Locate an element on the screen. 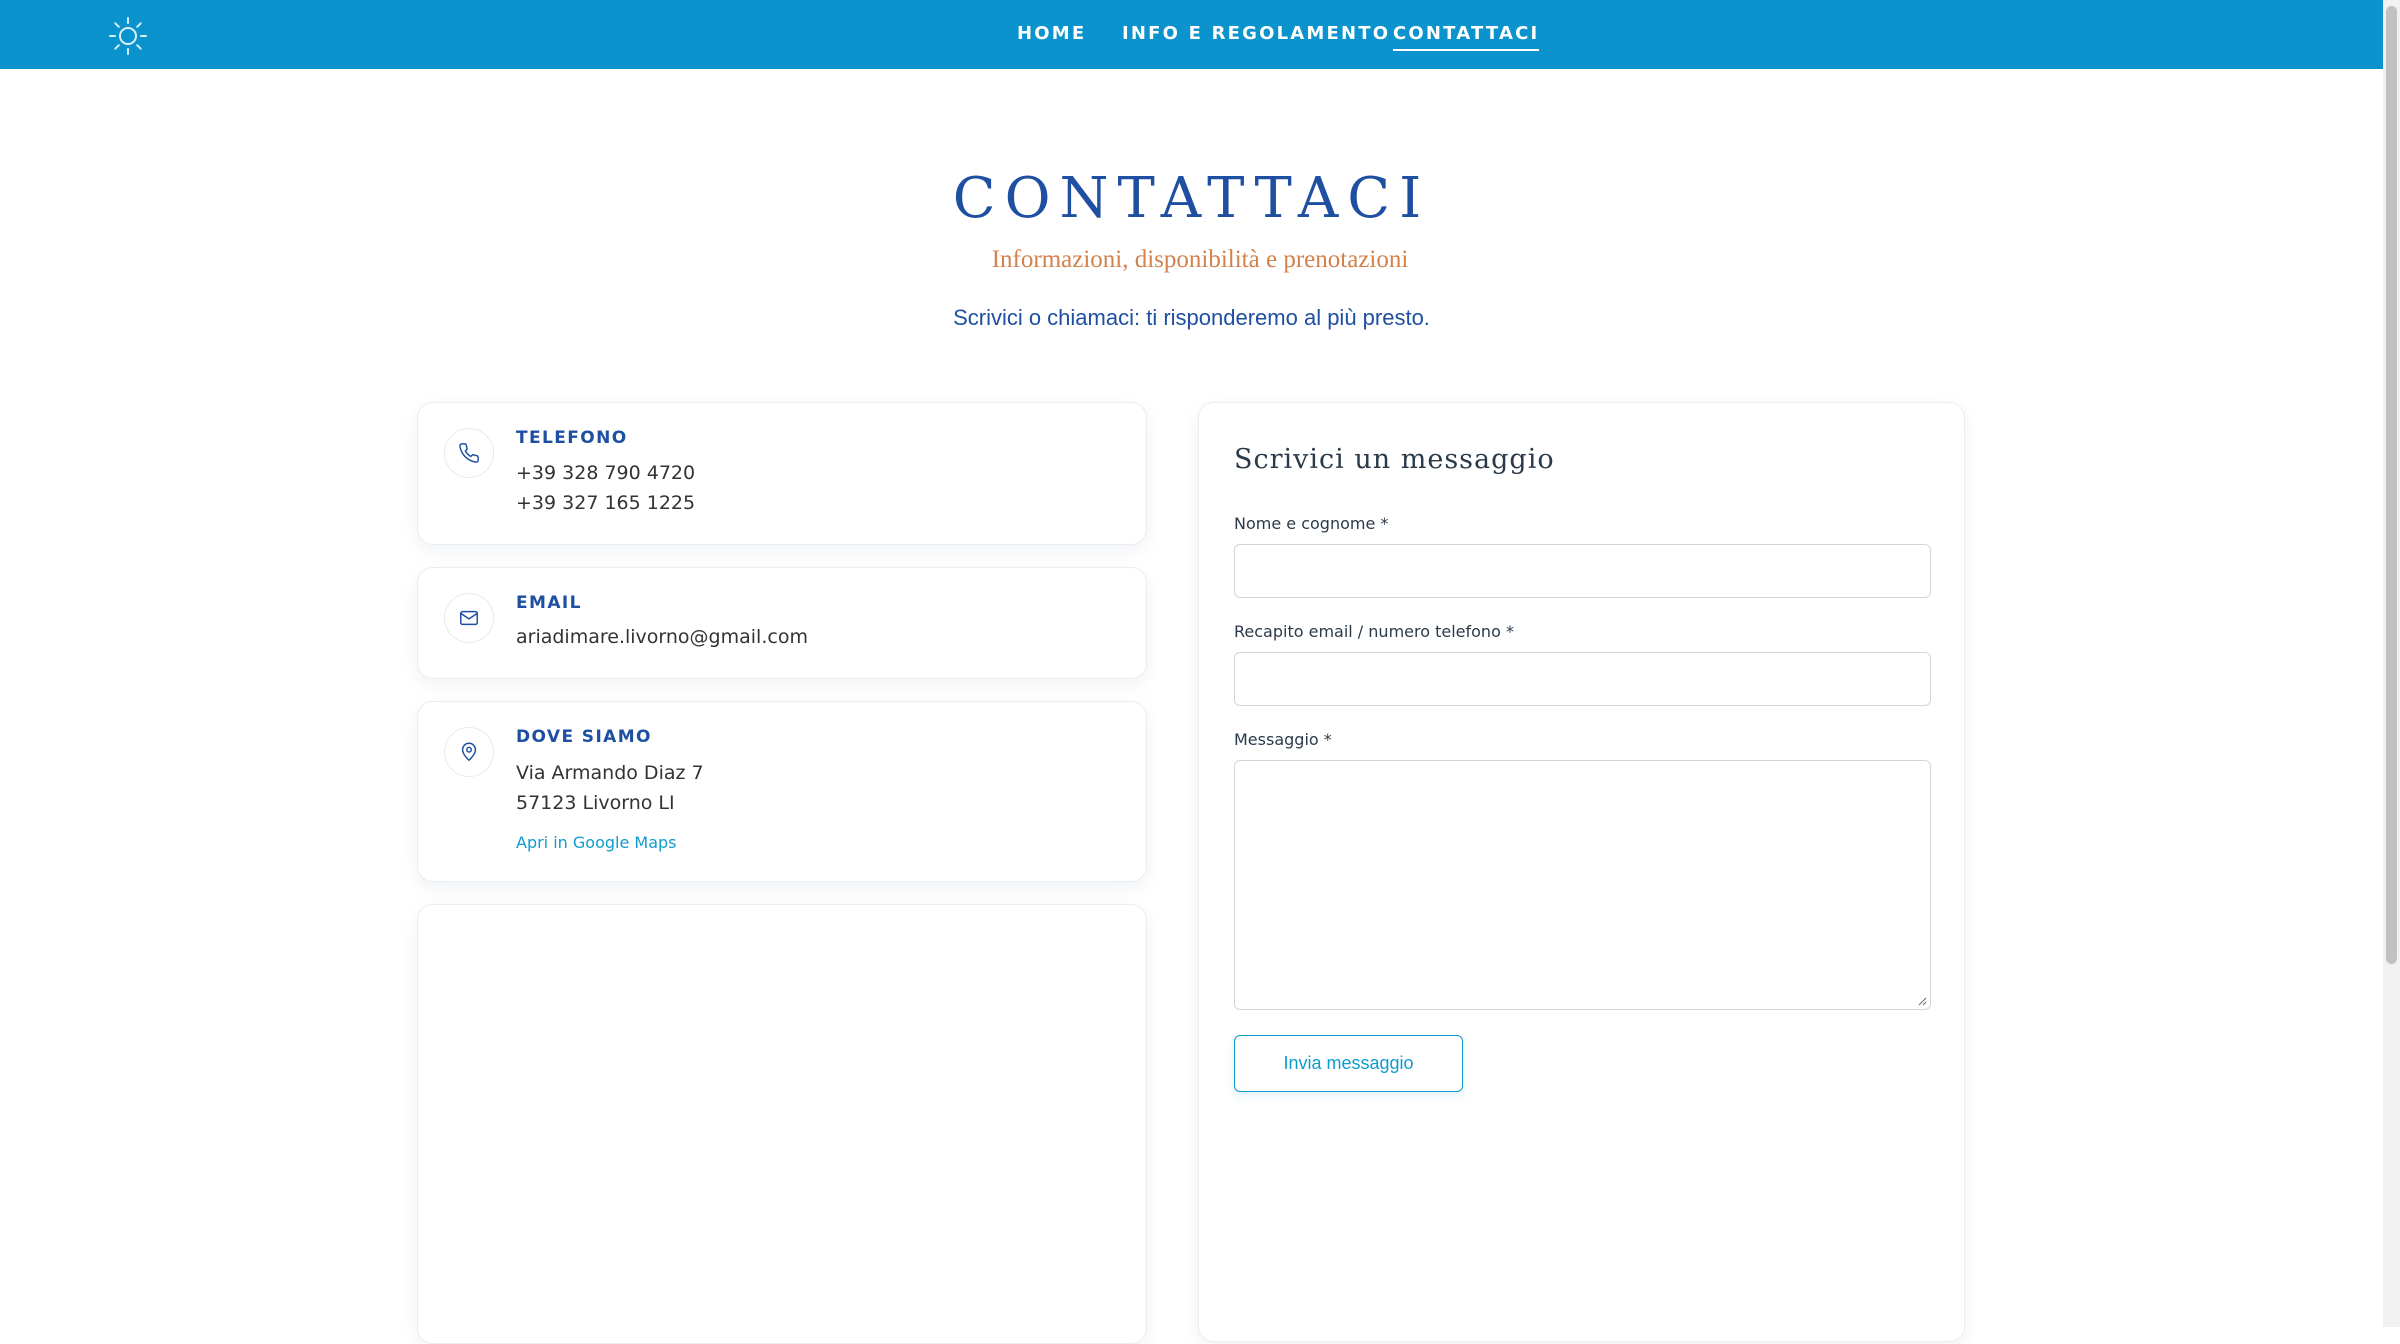 The image size is (2400, 1344). message-field-label: Messaggio * is located at coordinates (1283, 739).